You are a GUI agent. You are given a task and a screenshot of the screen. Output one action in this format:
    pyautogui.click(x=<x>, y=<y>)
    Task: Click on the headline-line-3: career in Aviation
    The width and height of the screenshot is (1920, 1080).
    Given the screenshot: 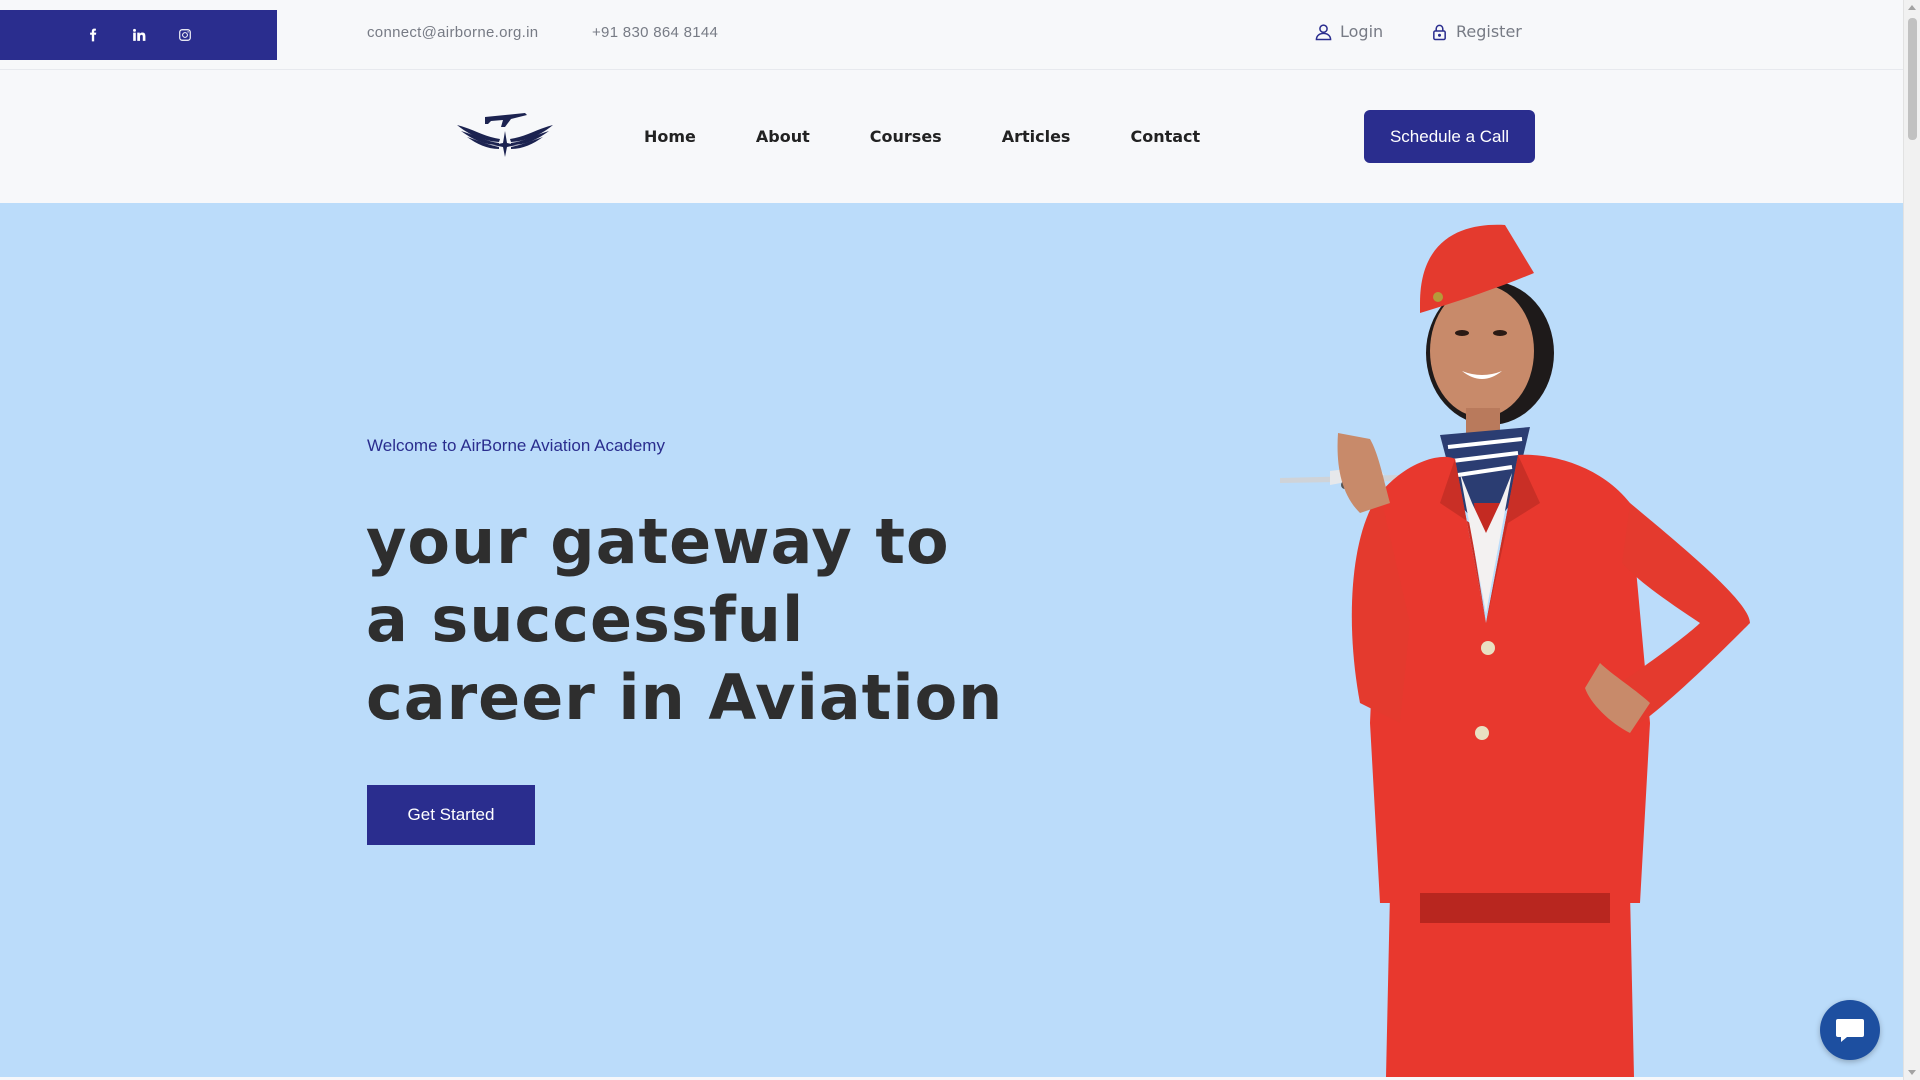 What is the action you would take?
    pyautogui.click(x=685, y=697)
    